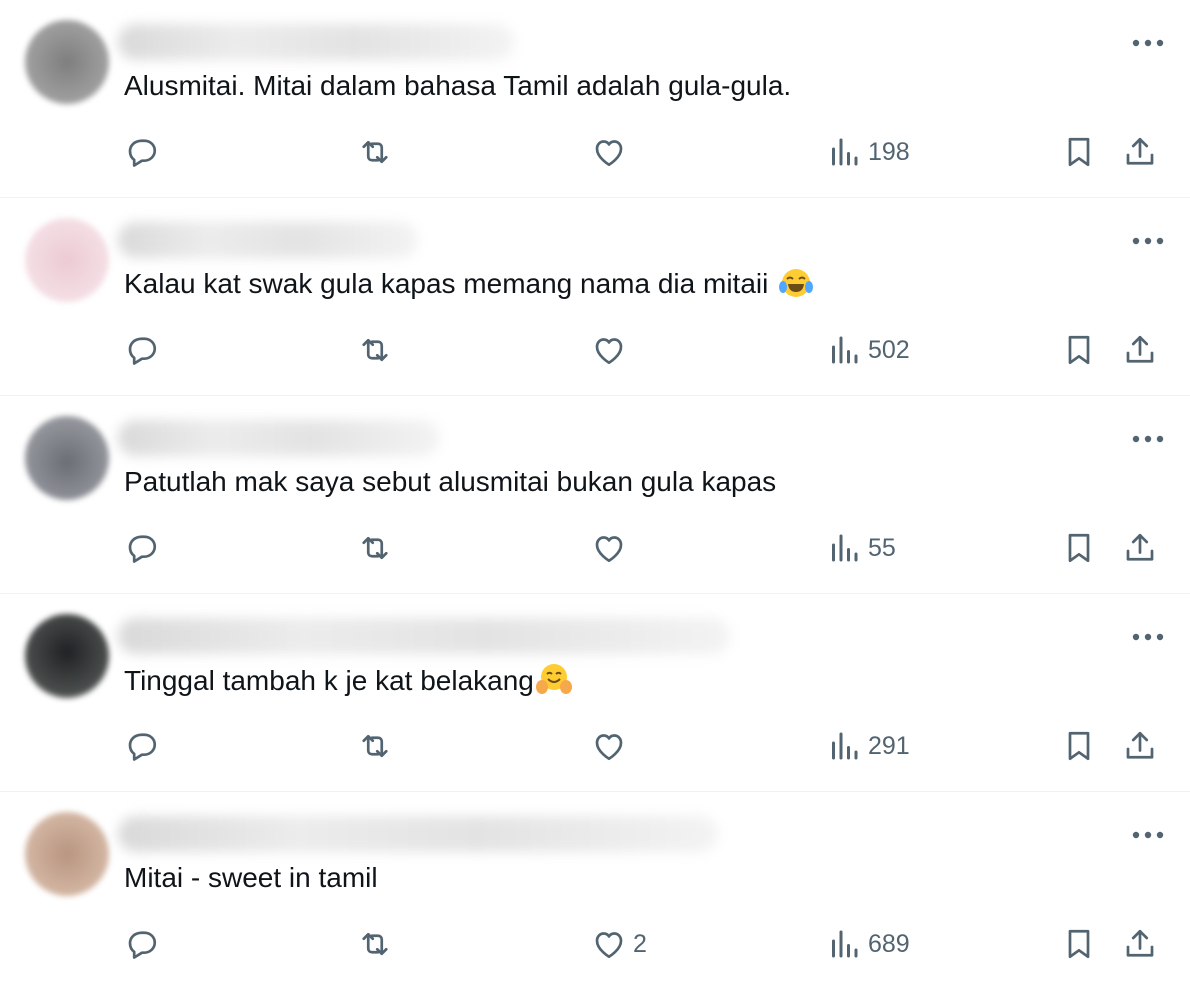 The image size is (1190, 982). I want to click on hugging-face-emoji, so click(553, 679).